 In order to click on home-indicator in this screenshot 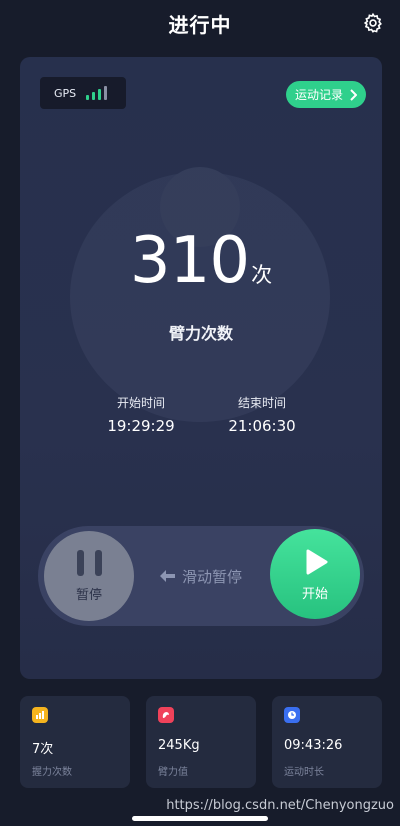, I will do `click(200, 818)`.